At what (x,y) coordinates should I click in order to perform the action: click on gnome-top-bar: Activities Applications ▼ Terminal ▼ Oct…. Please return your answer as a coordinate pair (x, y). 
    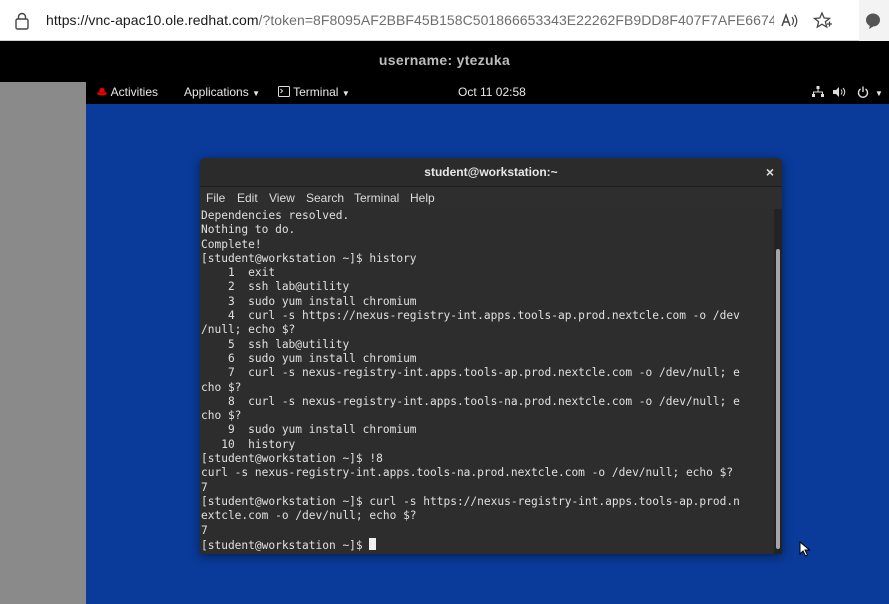
    Looking at the image, I should click on (487, 93).